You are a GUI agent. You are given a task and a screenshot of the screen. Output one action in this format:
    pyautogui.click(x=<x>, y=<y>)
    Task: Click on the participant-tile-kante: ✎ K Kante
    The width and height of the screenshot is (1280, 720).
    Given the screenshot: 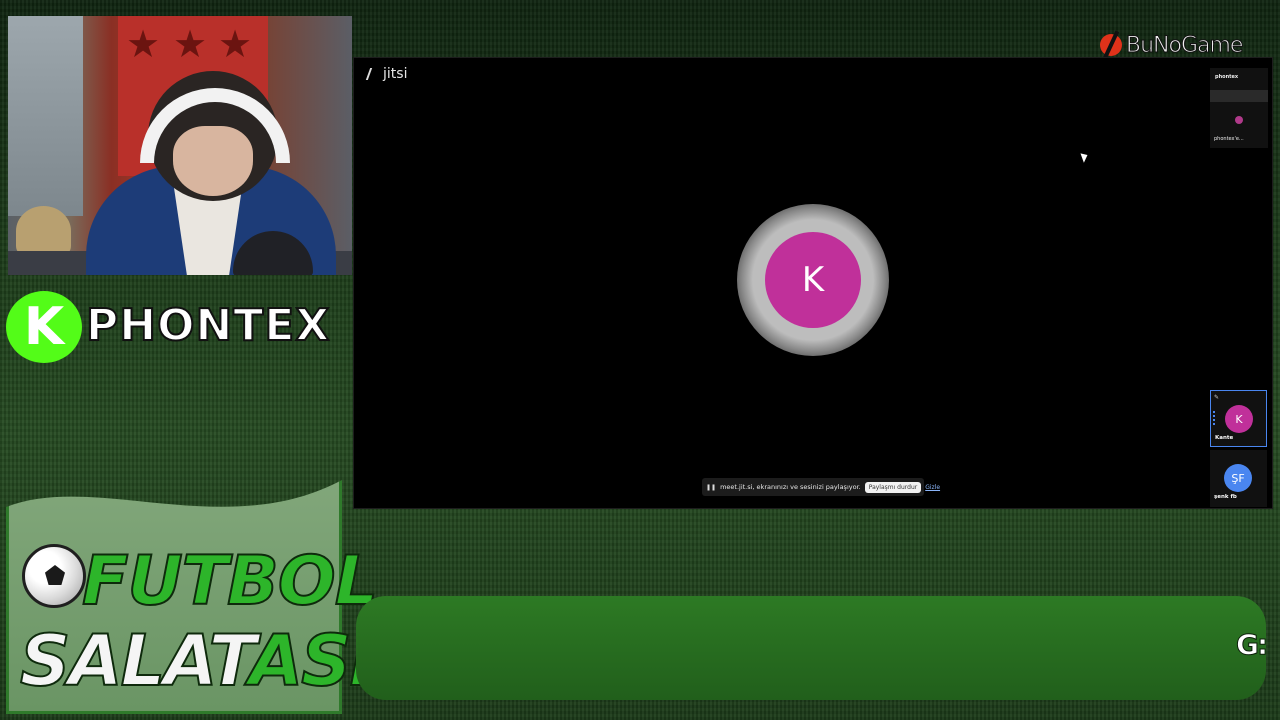 What is the action you would take?
    pyautogui.click(x=1238, y=418)
    